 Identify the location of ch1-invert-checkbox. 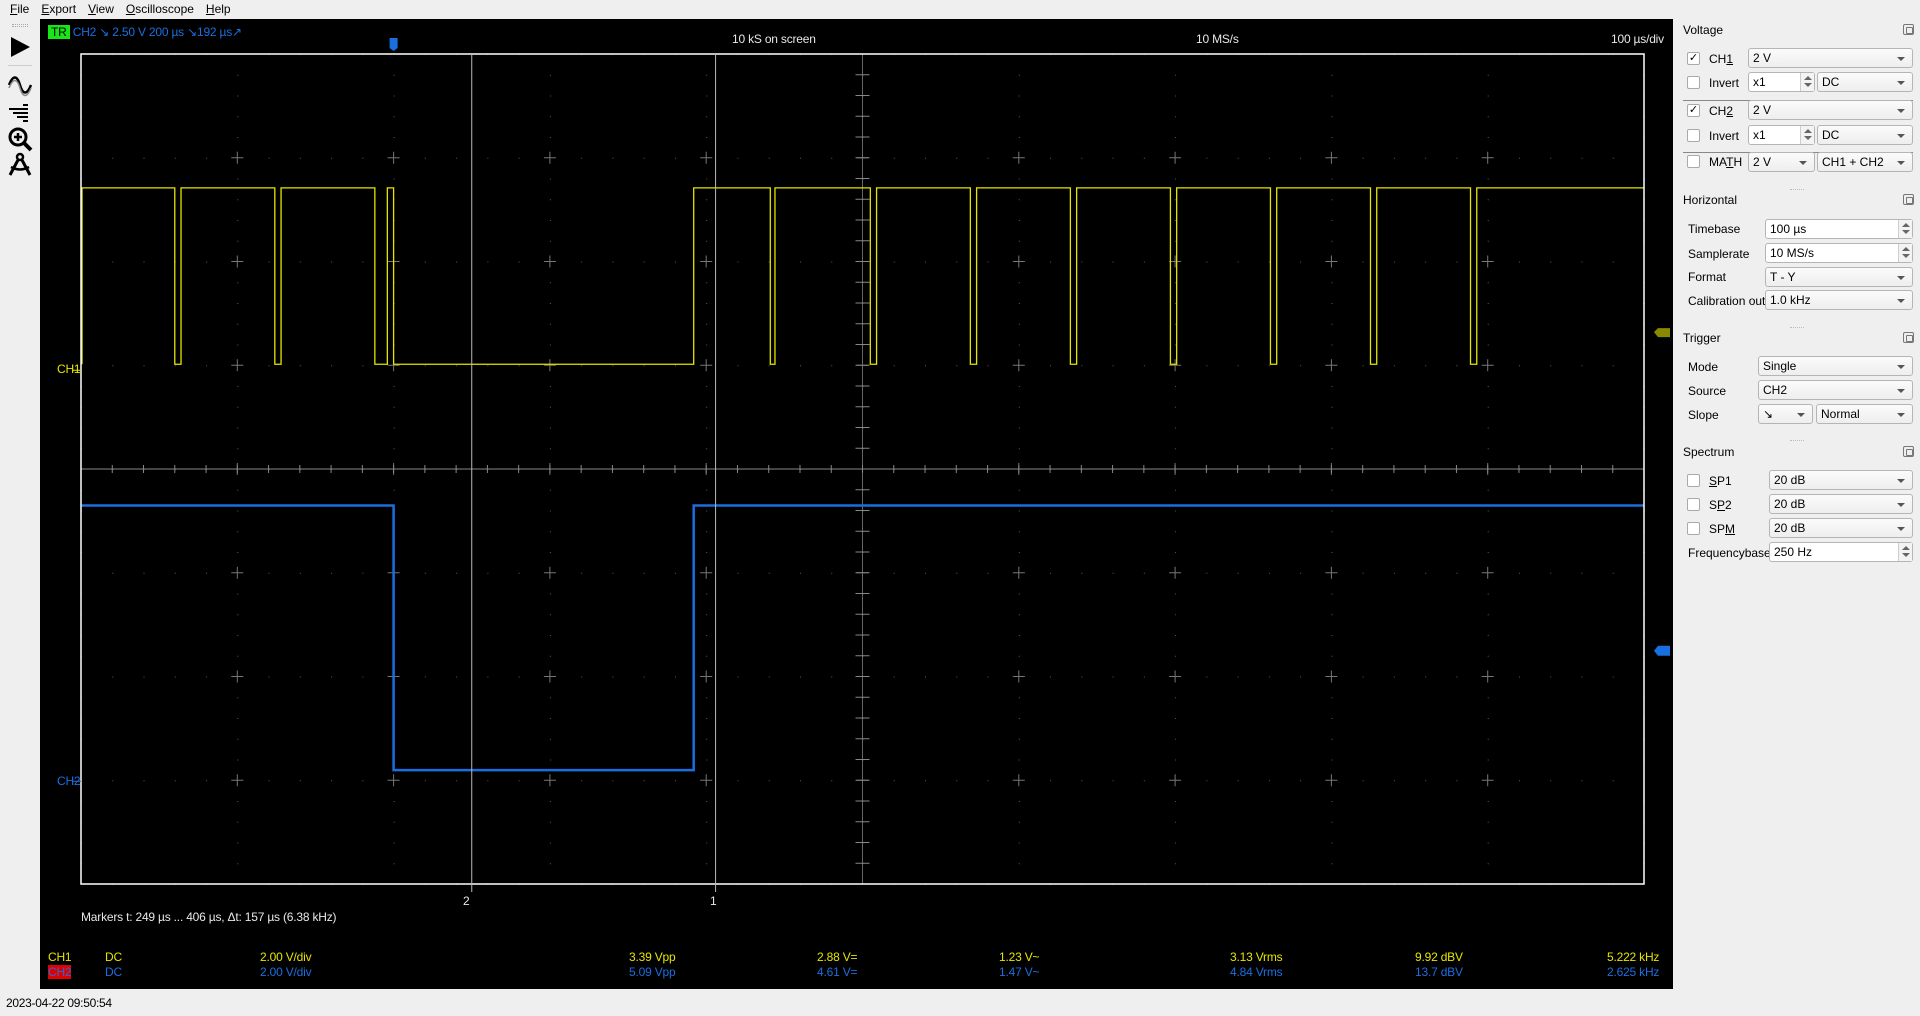
(1693, 82).